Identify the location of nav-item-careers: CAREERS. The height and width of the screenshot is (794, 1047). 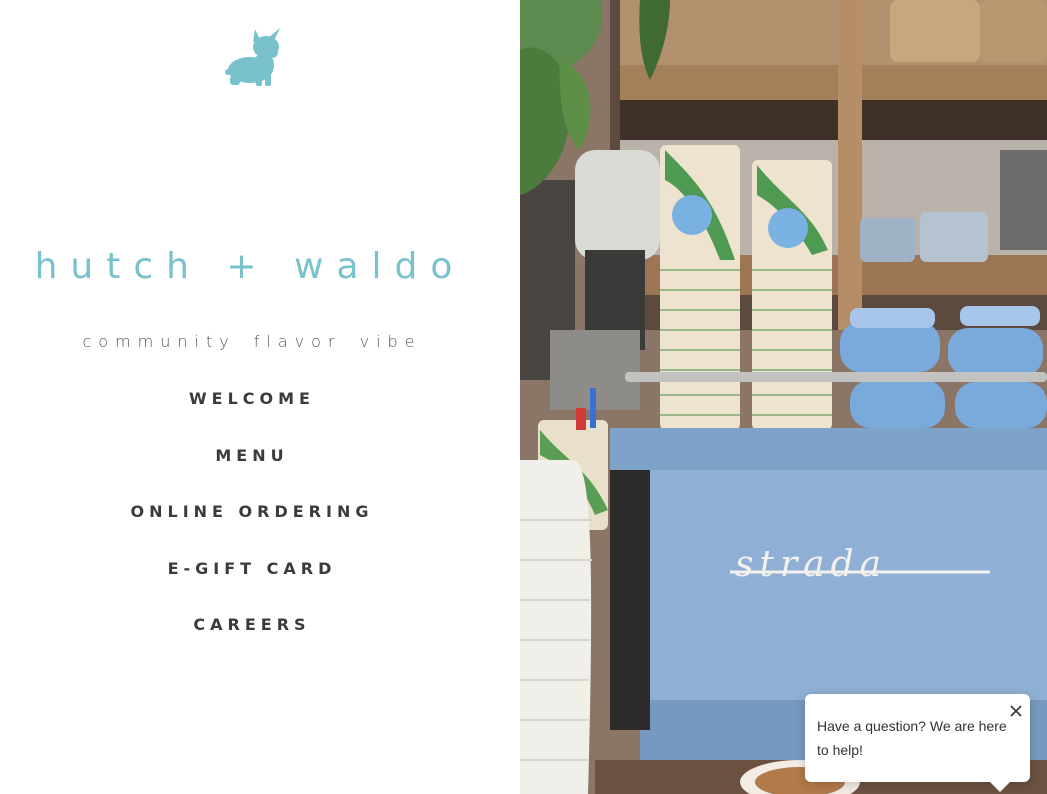
(252, 640).